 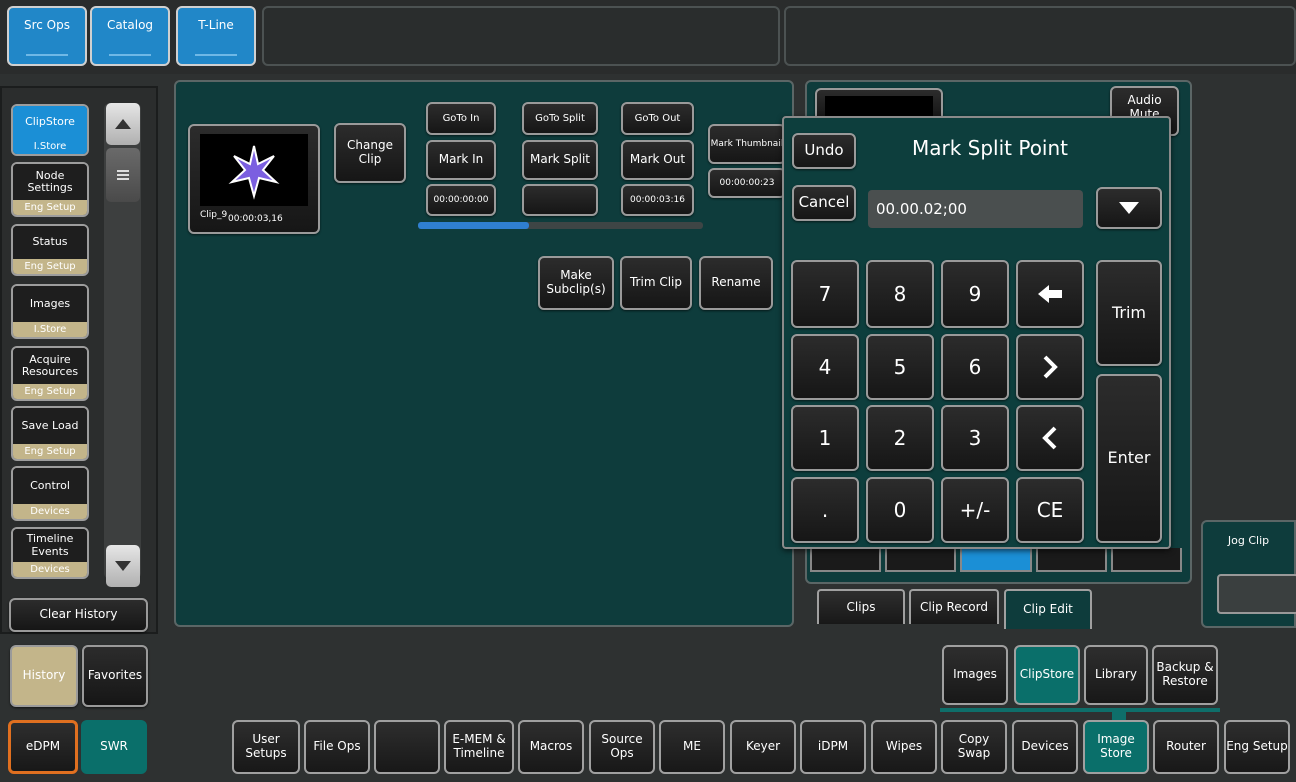 I want to click on cursor-left-button, so click(x=1050, y=438).